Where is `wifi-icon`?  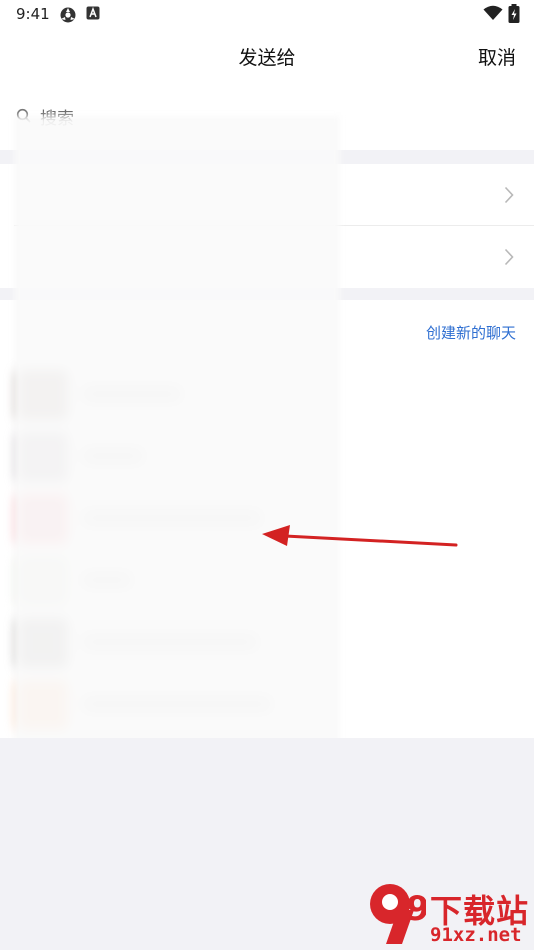 wifi-icon is located at coordinates (493, 12).